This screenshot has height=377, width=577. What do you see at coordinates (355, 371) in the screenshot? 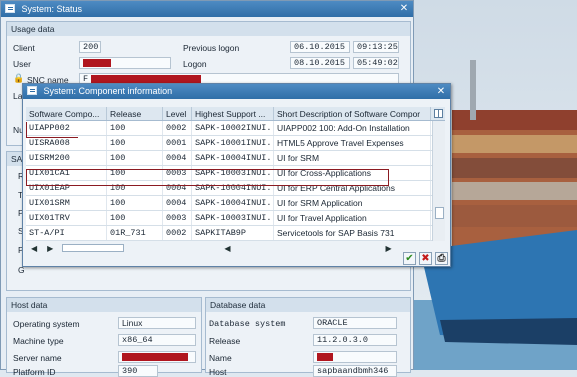
I see `db-host-field: sapbaandbmh346` at bounding box center [355, 371].